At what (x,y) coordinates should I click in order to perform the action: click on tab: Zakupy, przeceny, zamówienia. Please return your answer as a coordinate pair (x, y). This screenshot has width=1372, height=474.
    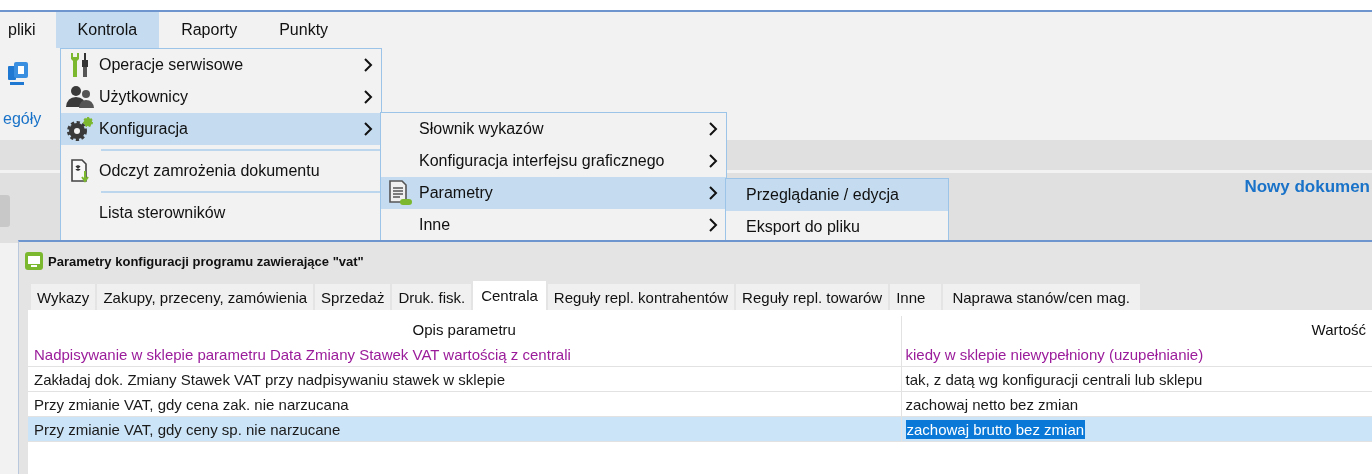
    Looking at the image, I should click on (205, 297).